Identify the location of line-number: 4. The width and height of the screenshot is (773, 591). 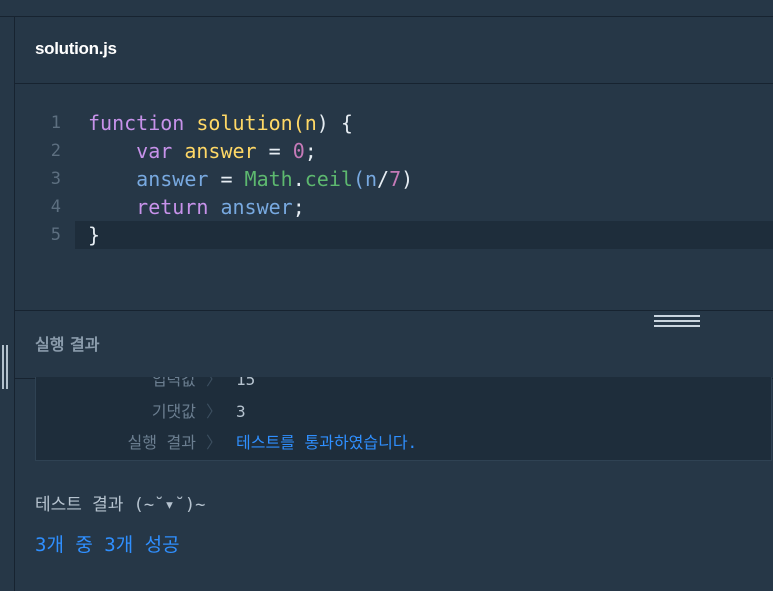
(55, 207).